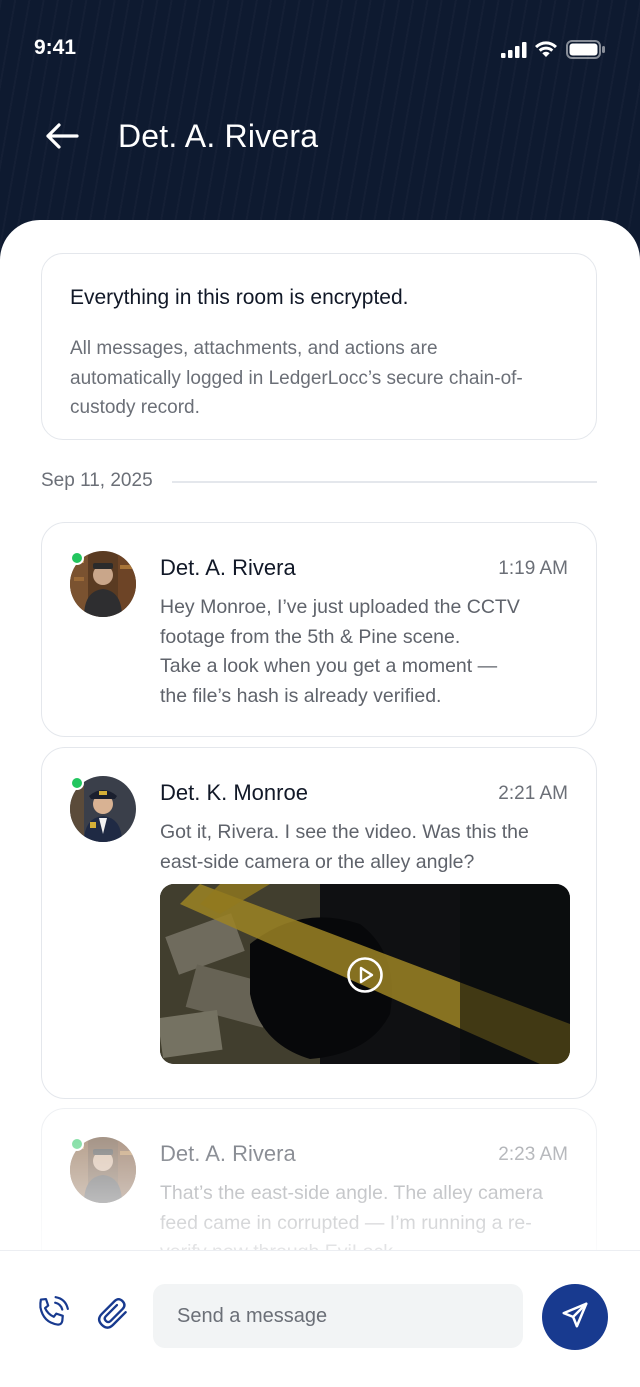 The height and width of the screenshot is (1387, 640). I want to click on arrow-left-icon, so click(62, 138).